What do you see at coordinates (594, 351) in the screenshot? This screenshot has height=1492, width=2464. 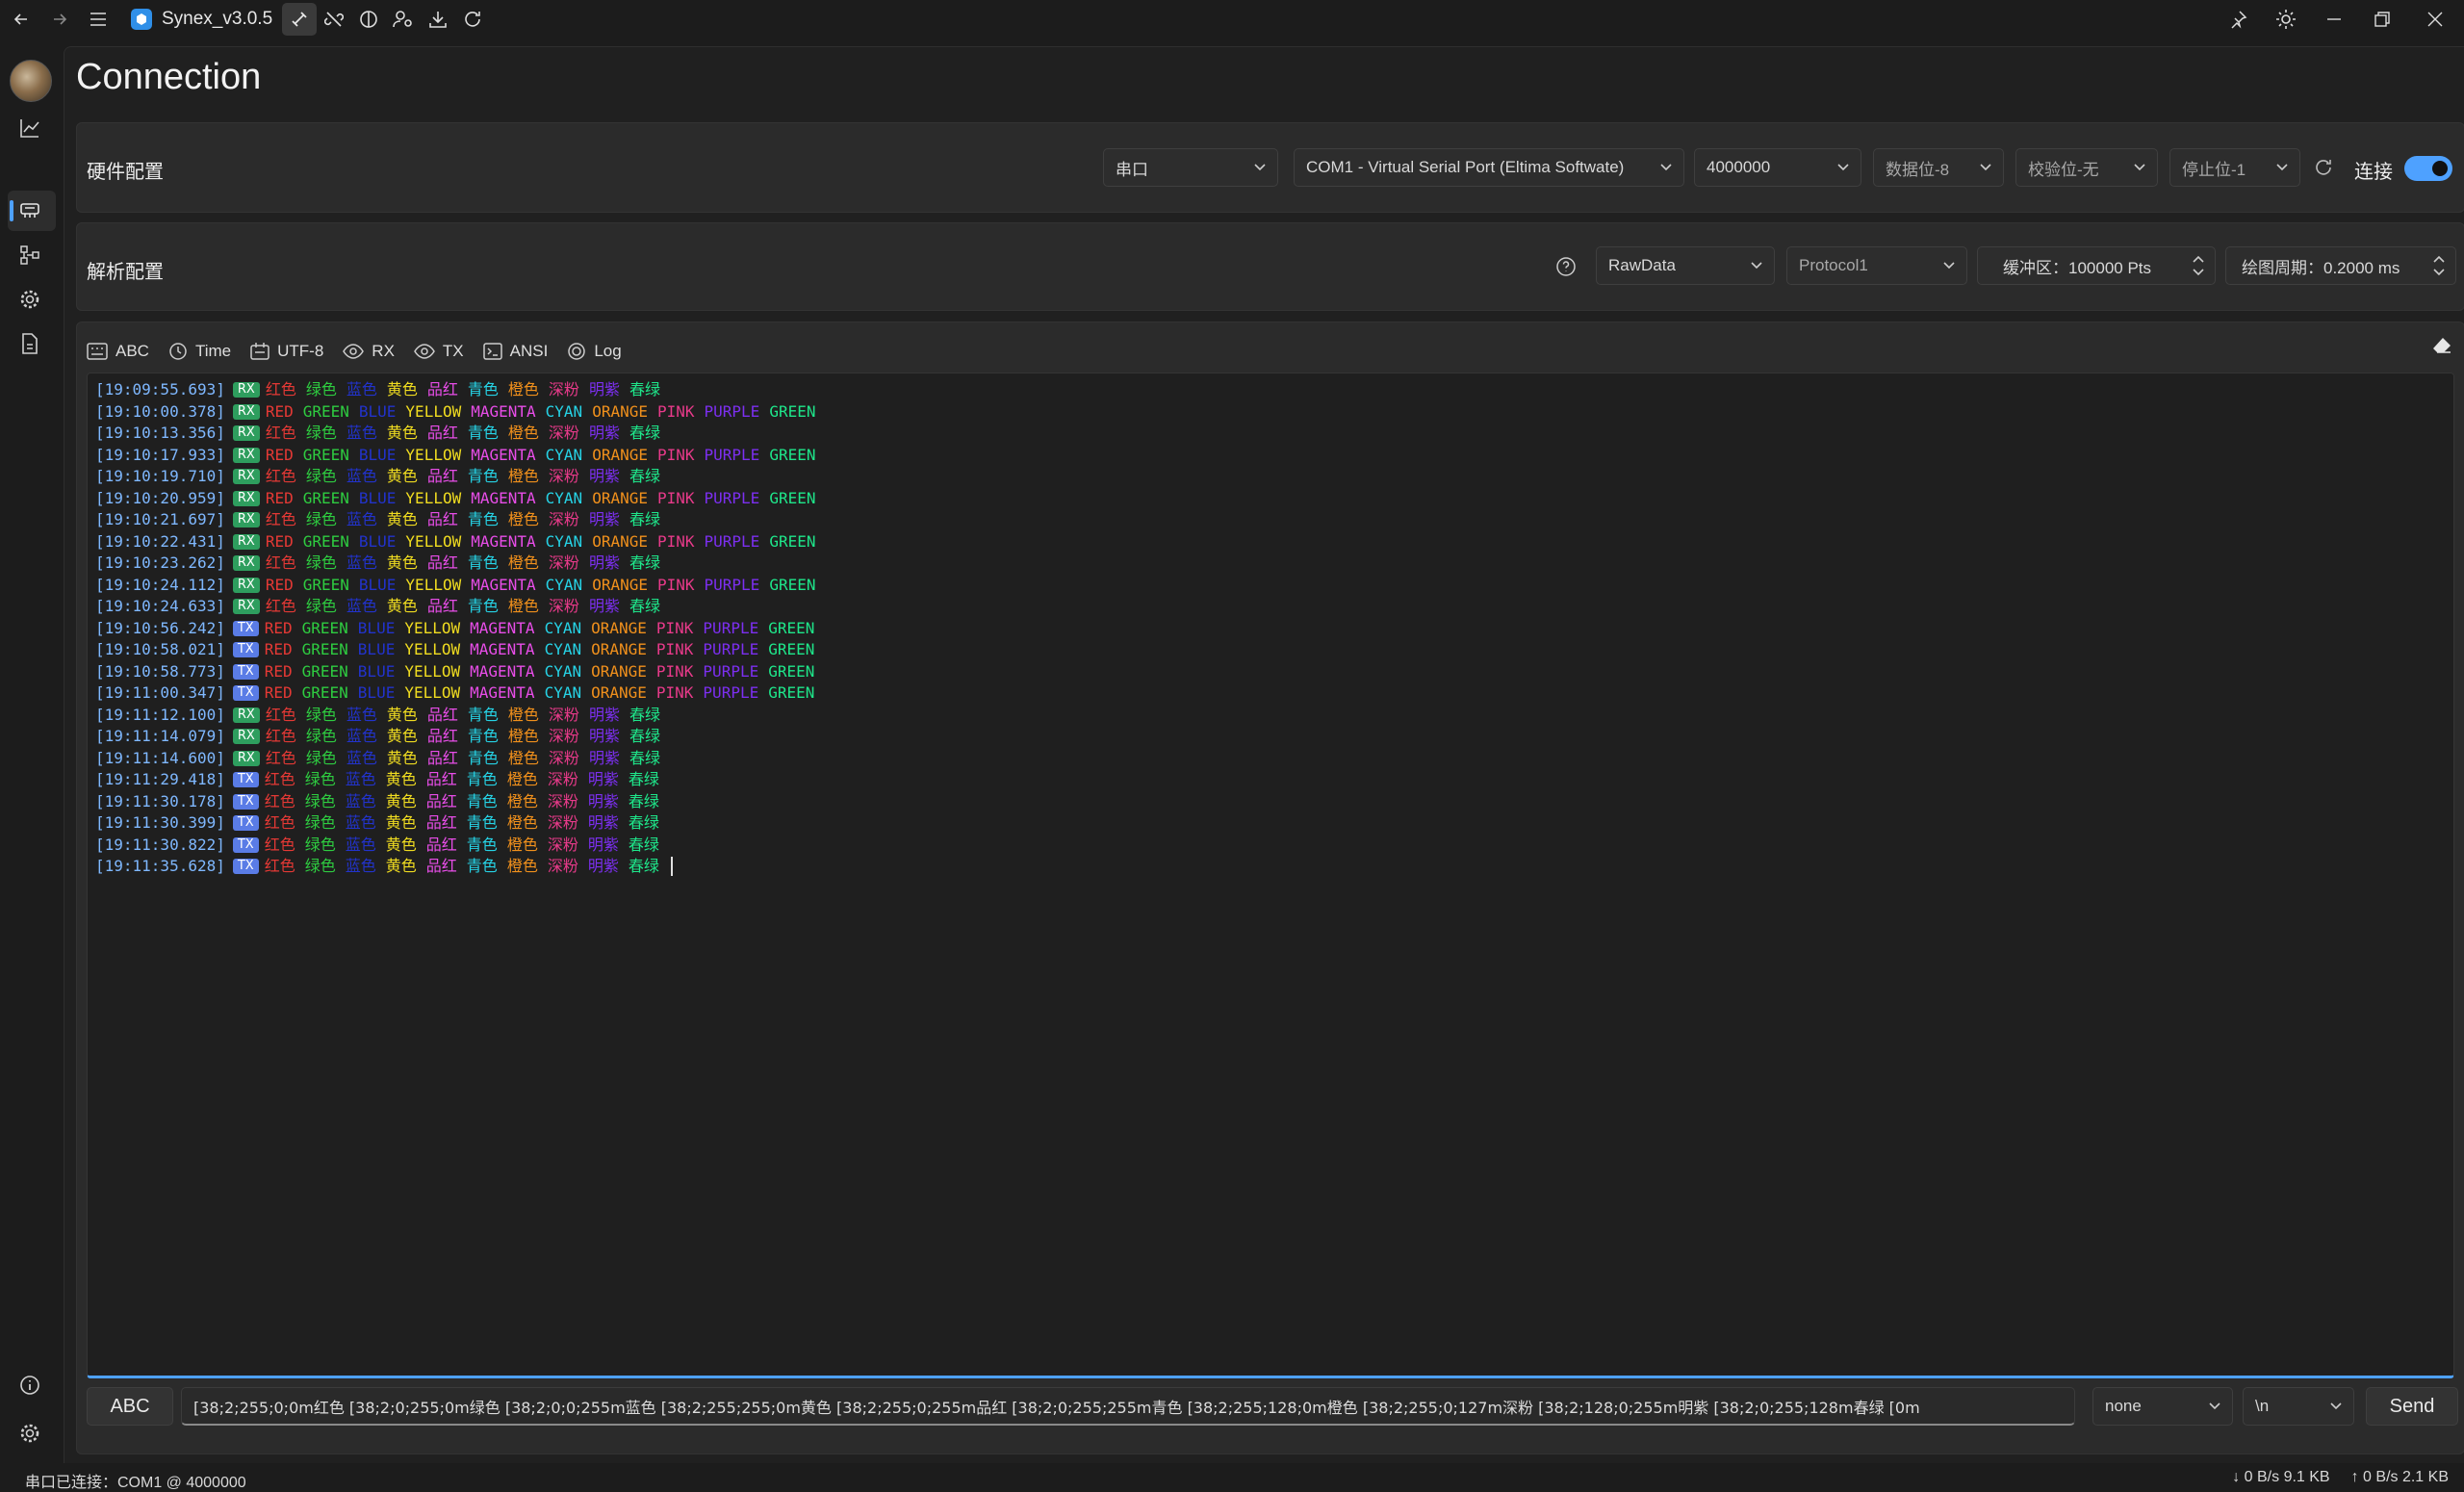 I see `log-toggle: Log` at bounding box center [594, 351].